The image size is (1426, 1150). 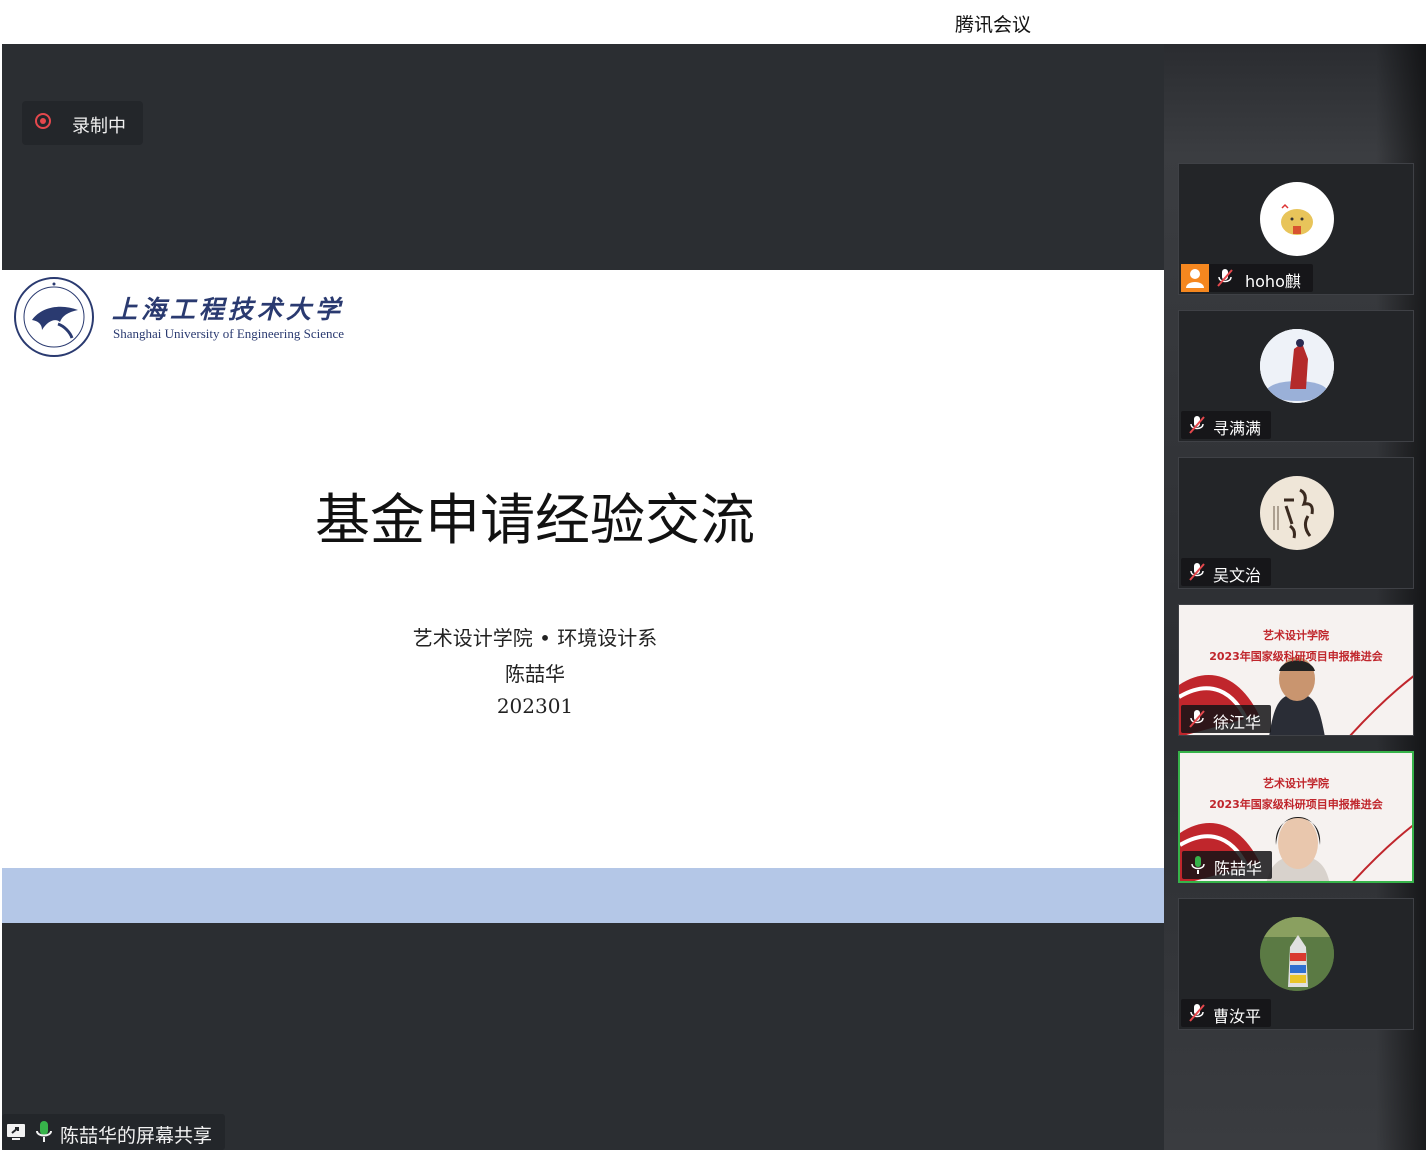 I want to click on slide-presenter: 陈喆华, so click(x=535, y=674).